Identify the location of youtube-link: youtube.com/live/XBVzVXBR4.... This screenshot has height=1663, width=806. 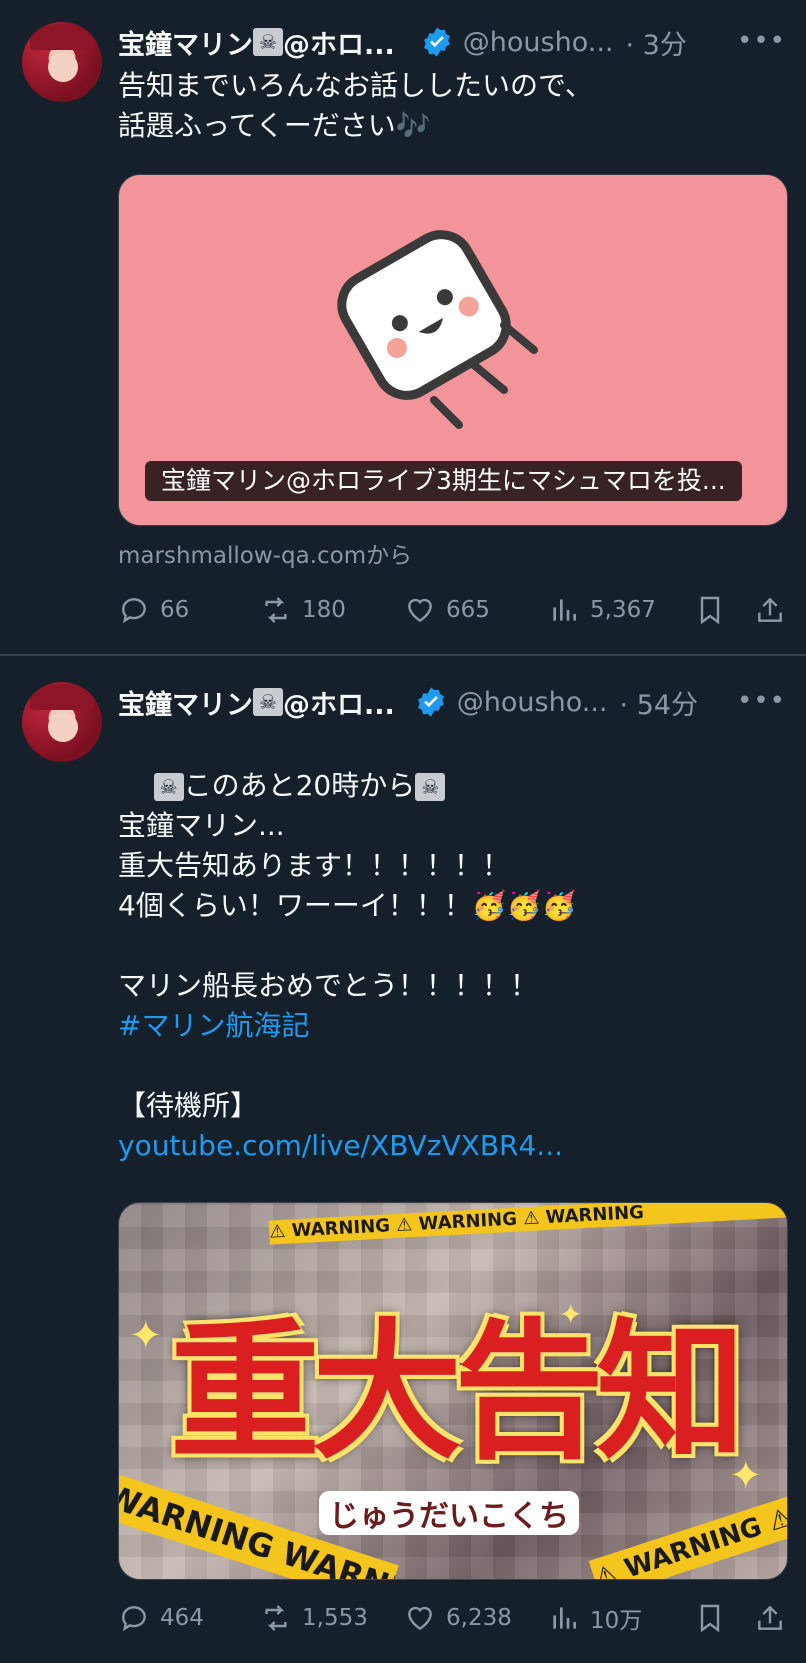
(340, 1146).